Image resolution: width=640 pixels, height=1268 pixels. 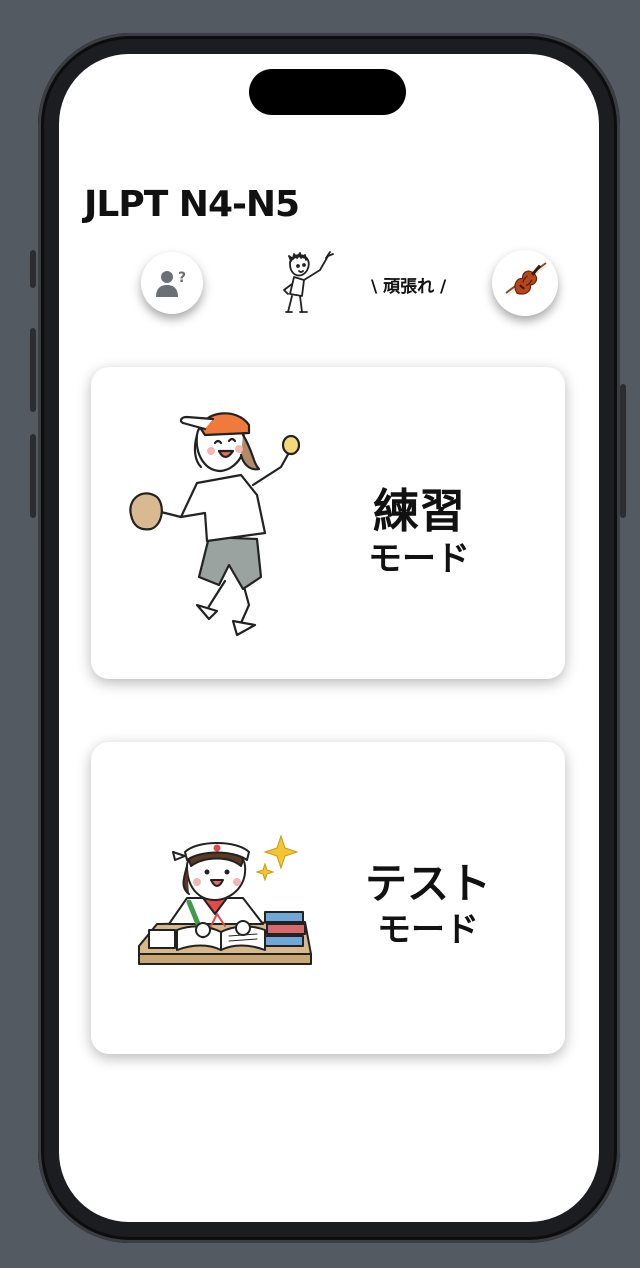 I want to click on test-mode-subtitle: モード, so click(x=428, y=930).